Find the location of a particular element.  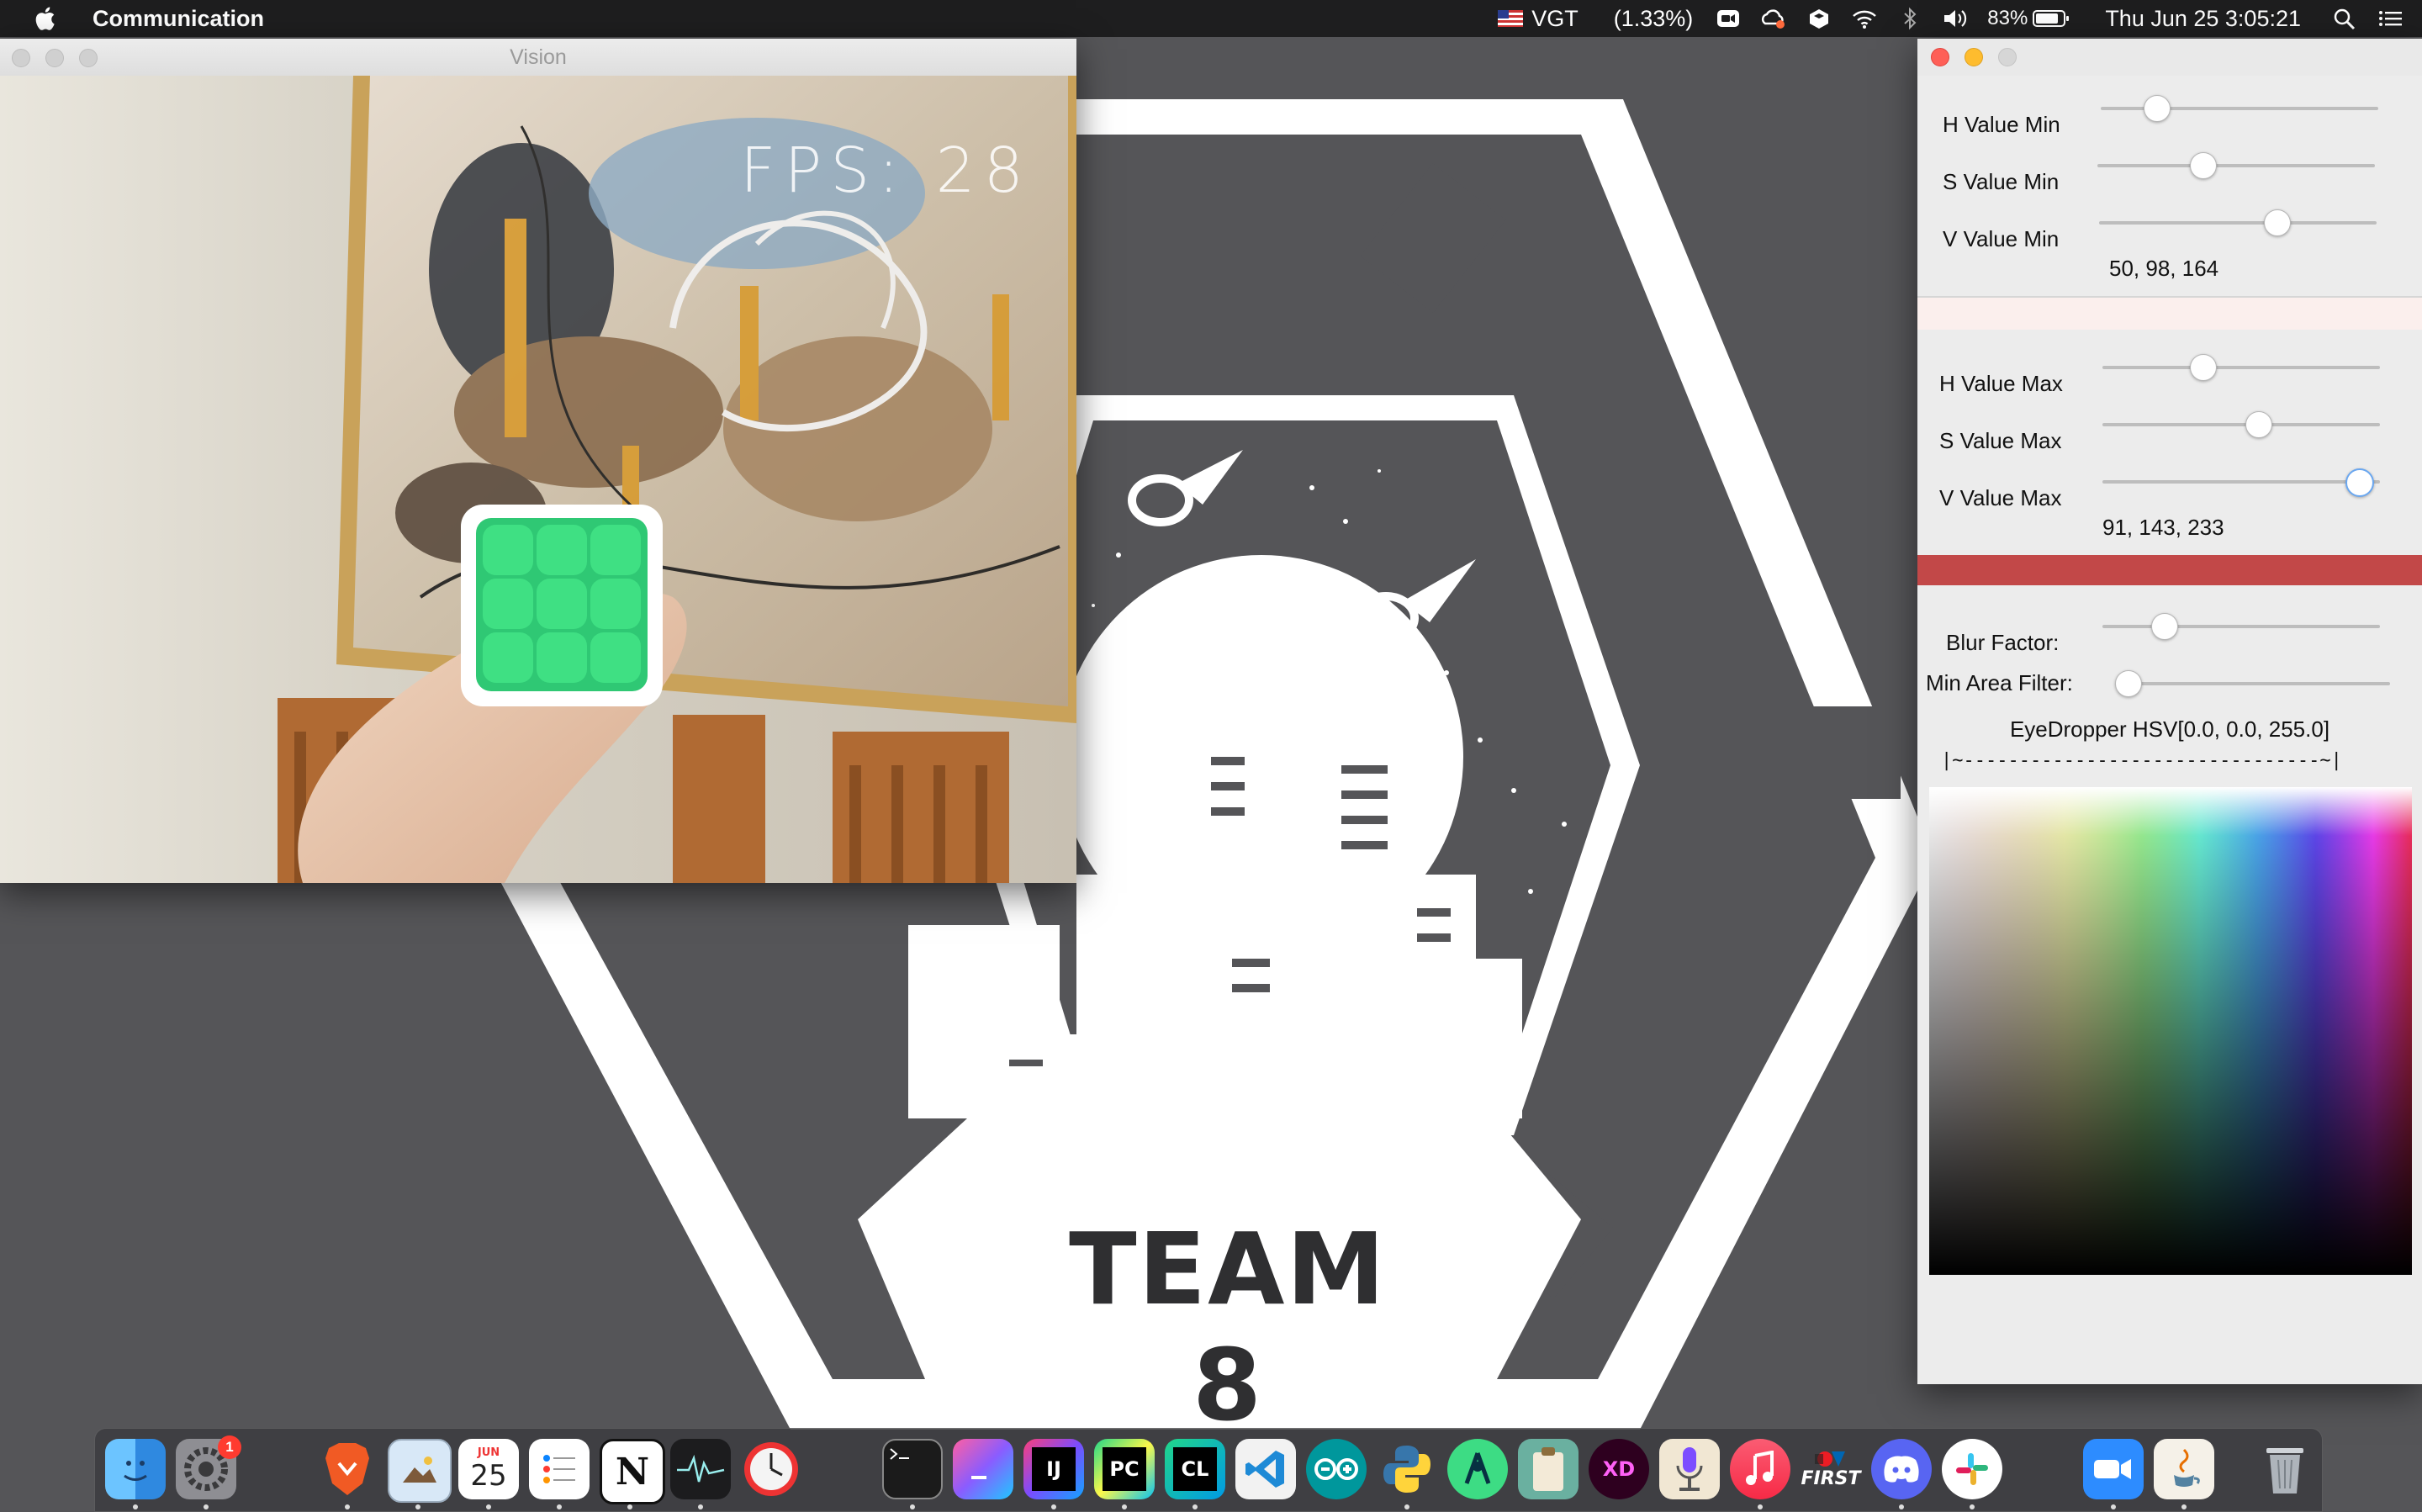

python-icon is located at coordinates (1407, 1469).